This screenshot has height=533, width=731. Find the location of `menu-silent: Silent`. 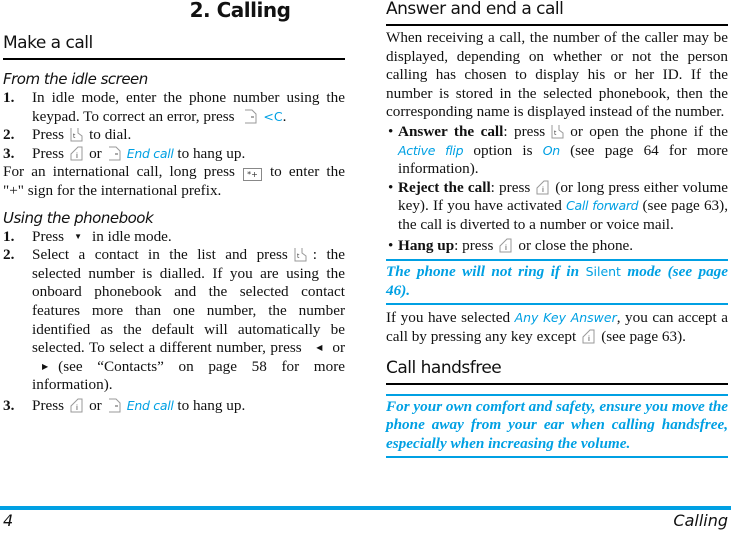

menu-silent: Silent is located at coordinates (603, 272).